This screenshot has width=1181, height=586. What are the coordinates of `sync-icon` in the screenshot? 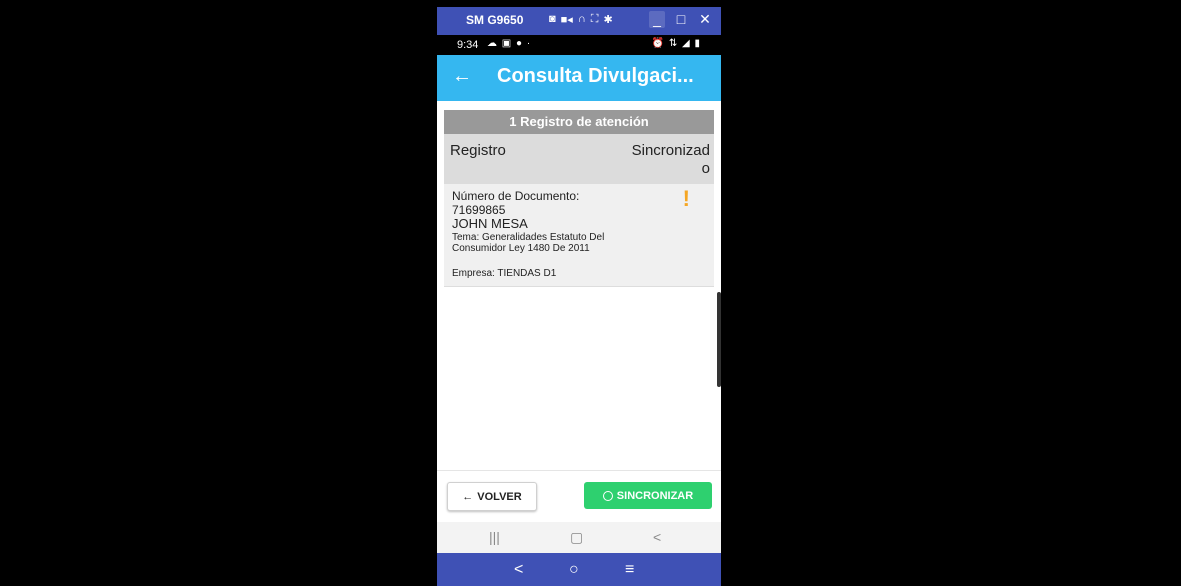 It's located at (607, 495).